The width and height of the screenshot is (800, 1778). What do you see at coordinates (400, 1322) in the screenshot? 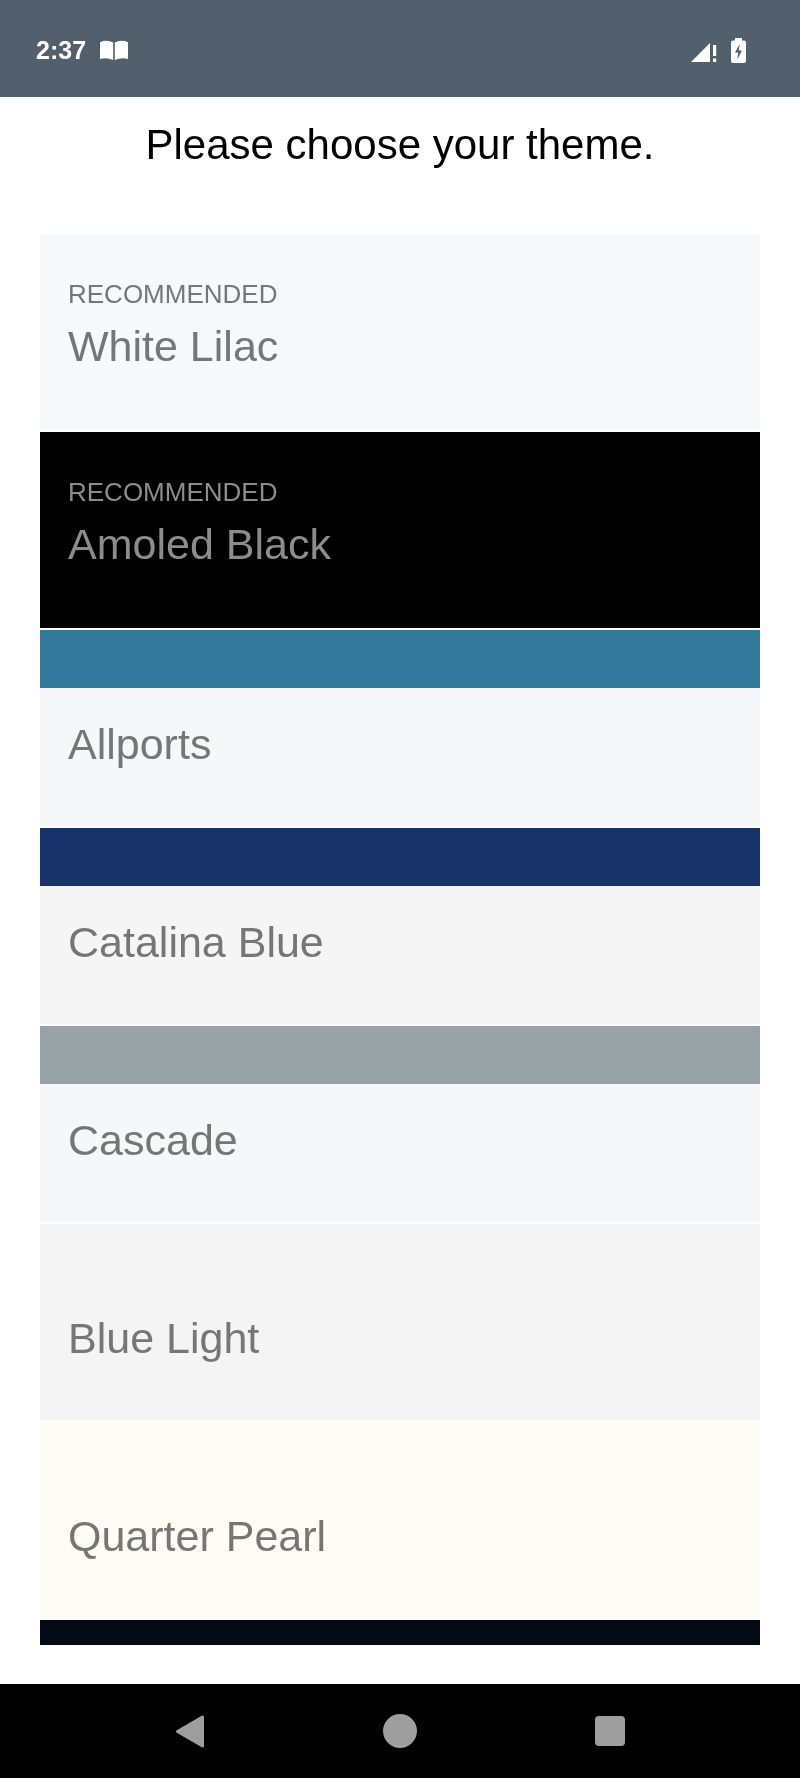
I see `theme-option: Blue Light` at bounding box center [400, 1322].